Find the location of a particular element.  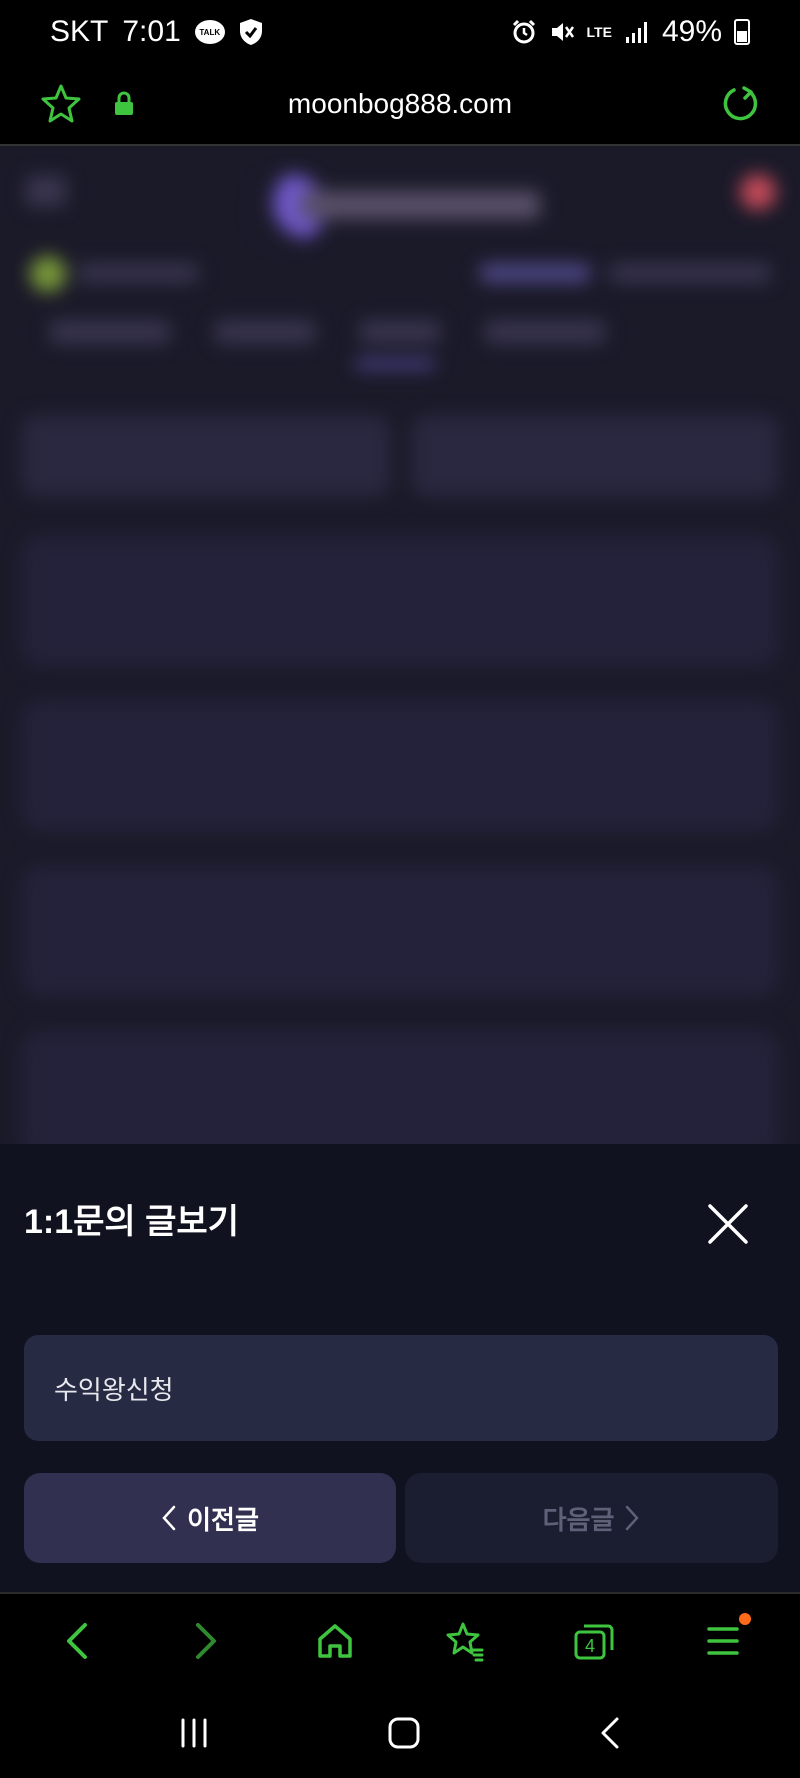

bookmarks-button is located at coordinates (465, 1641).